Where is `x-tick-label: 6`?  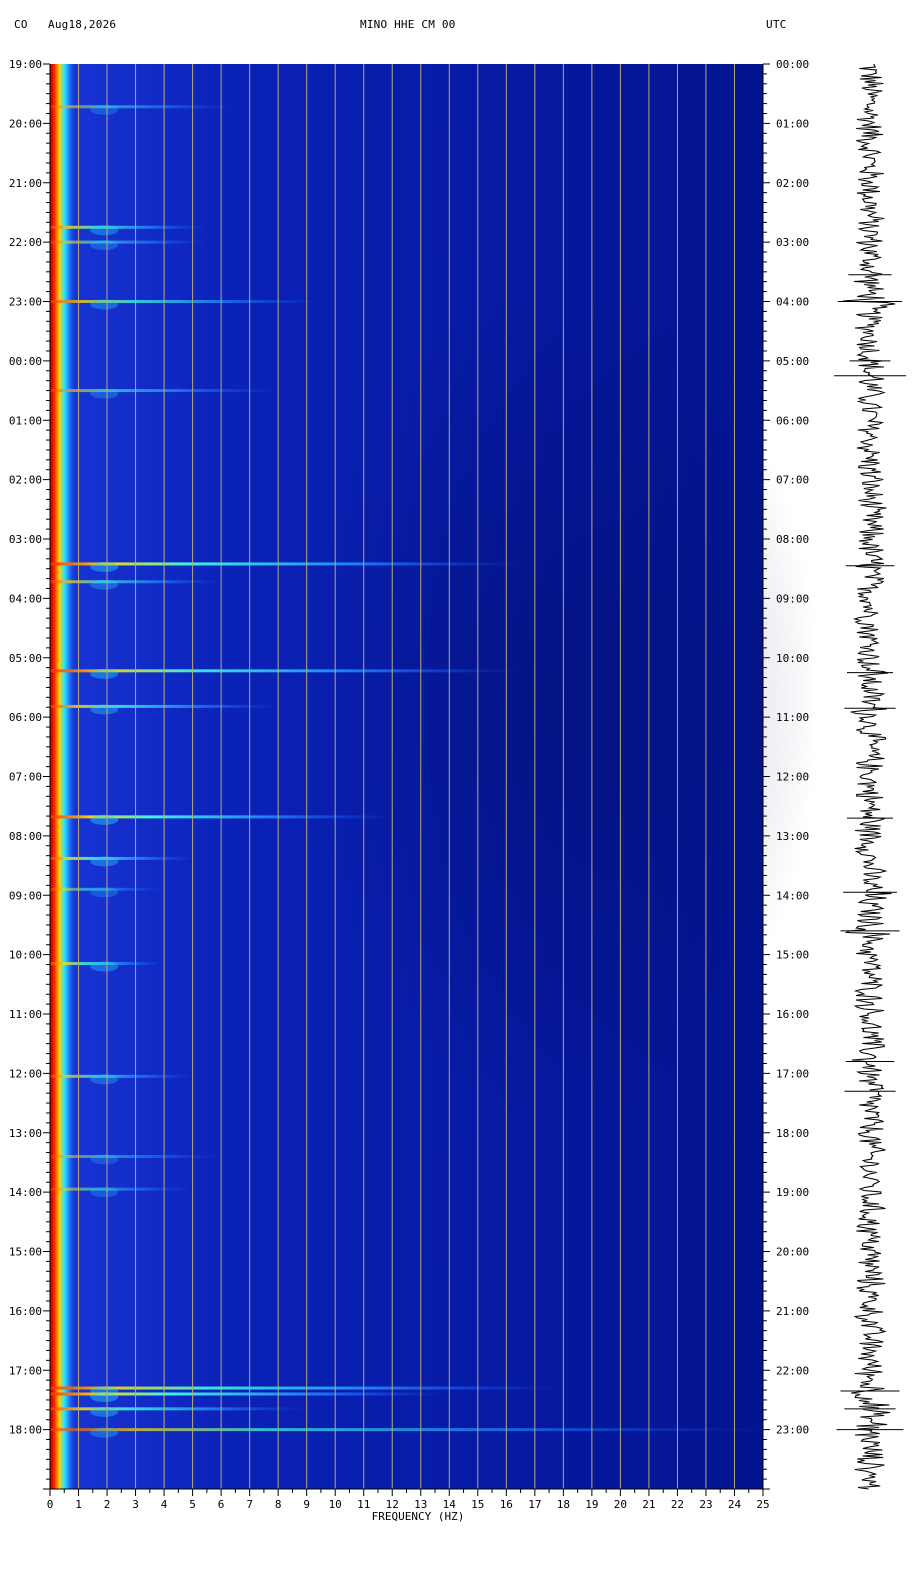 x-tick-label: 6 is located at coordinates (221, 1504).